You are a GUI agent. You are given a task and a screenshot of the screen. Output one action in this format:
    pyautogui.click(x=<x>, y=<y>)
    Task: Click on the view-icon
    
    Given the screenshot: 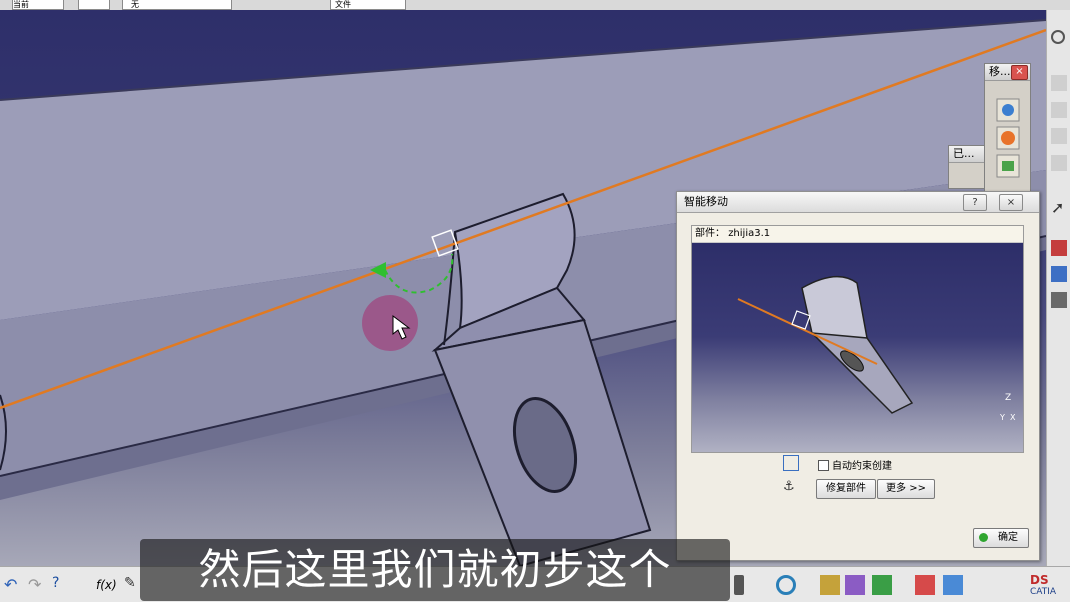 What is the action you would take?
    pyautogui.click(x=953, y=585)
    